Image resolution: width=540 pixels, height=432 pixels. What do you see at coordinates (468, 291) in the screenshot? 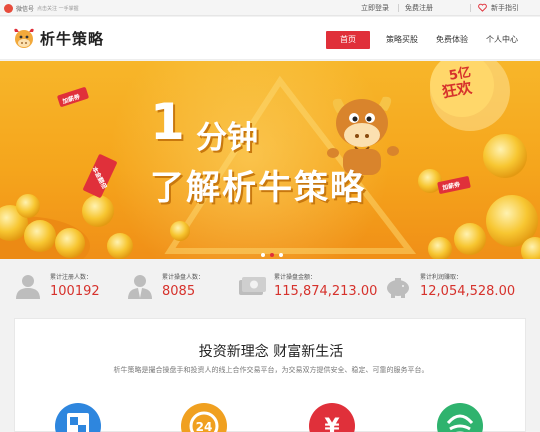
I see `stat-value: 12,054,528.00` at bounding box center [468, 291].